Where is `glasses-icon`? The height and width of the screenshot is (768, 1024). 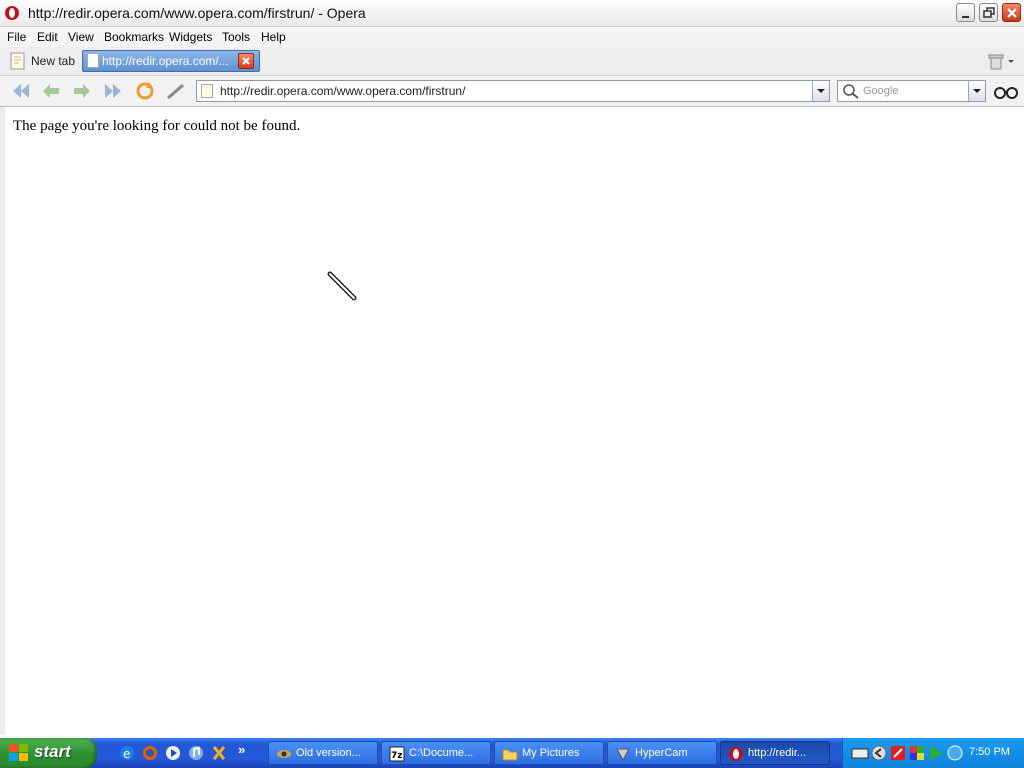 glasses-icon is located at coordinates (1005, 91).